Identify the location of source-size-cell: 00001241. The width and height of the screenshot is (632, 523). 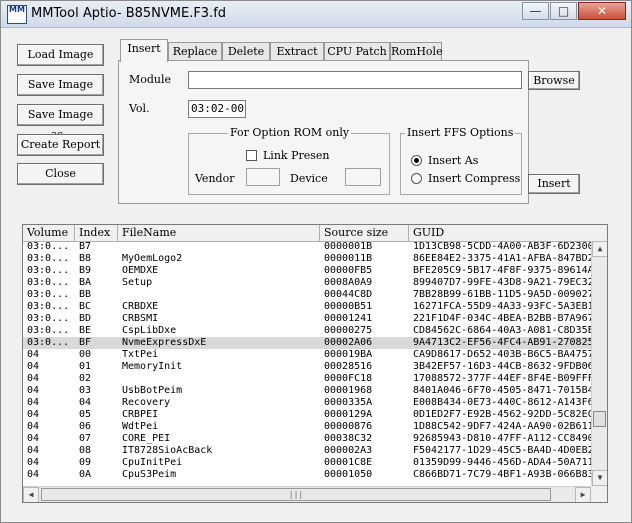
(348, 318).